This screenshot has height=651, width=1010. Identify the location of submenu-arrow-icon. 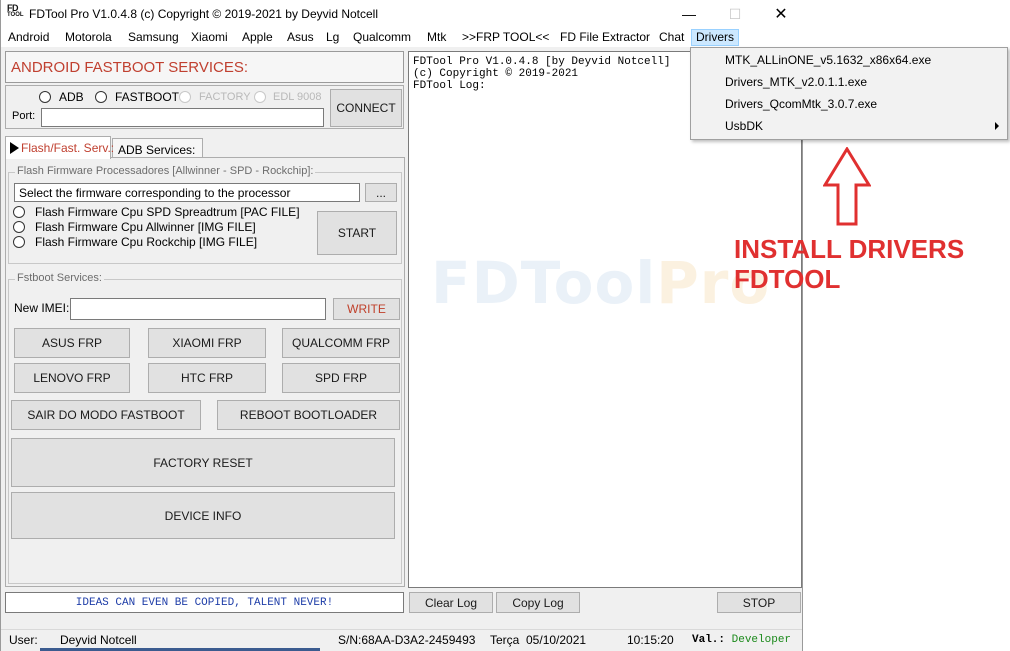
(997, 126).